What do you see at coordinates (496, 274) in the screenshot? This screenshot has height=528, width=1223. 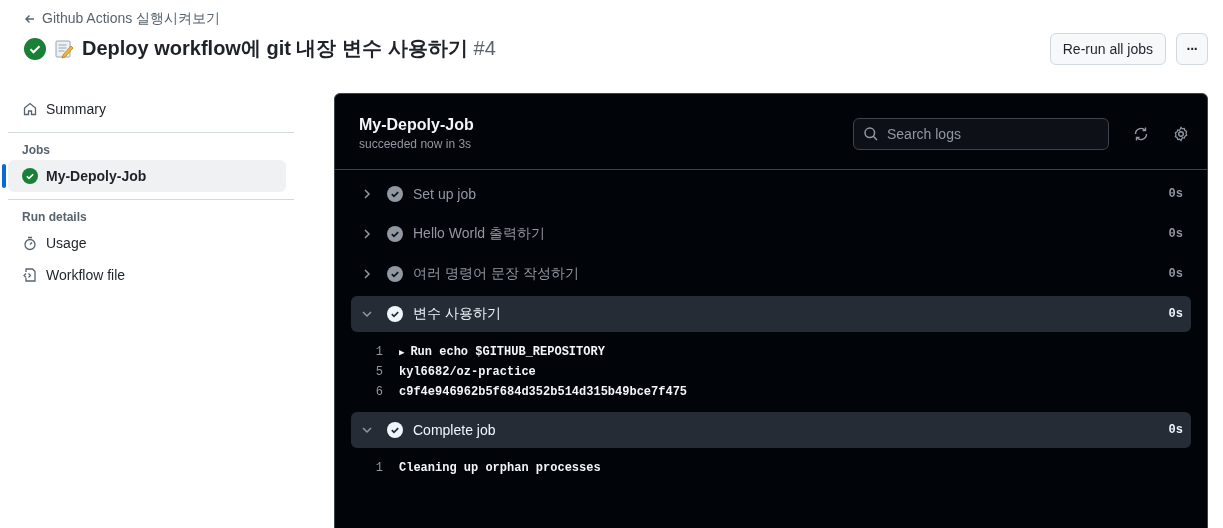 I see `step-name: 여러 명령어 문장 작성하기` at bounding box center [496, 274].